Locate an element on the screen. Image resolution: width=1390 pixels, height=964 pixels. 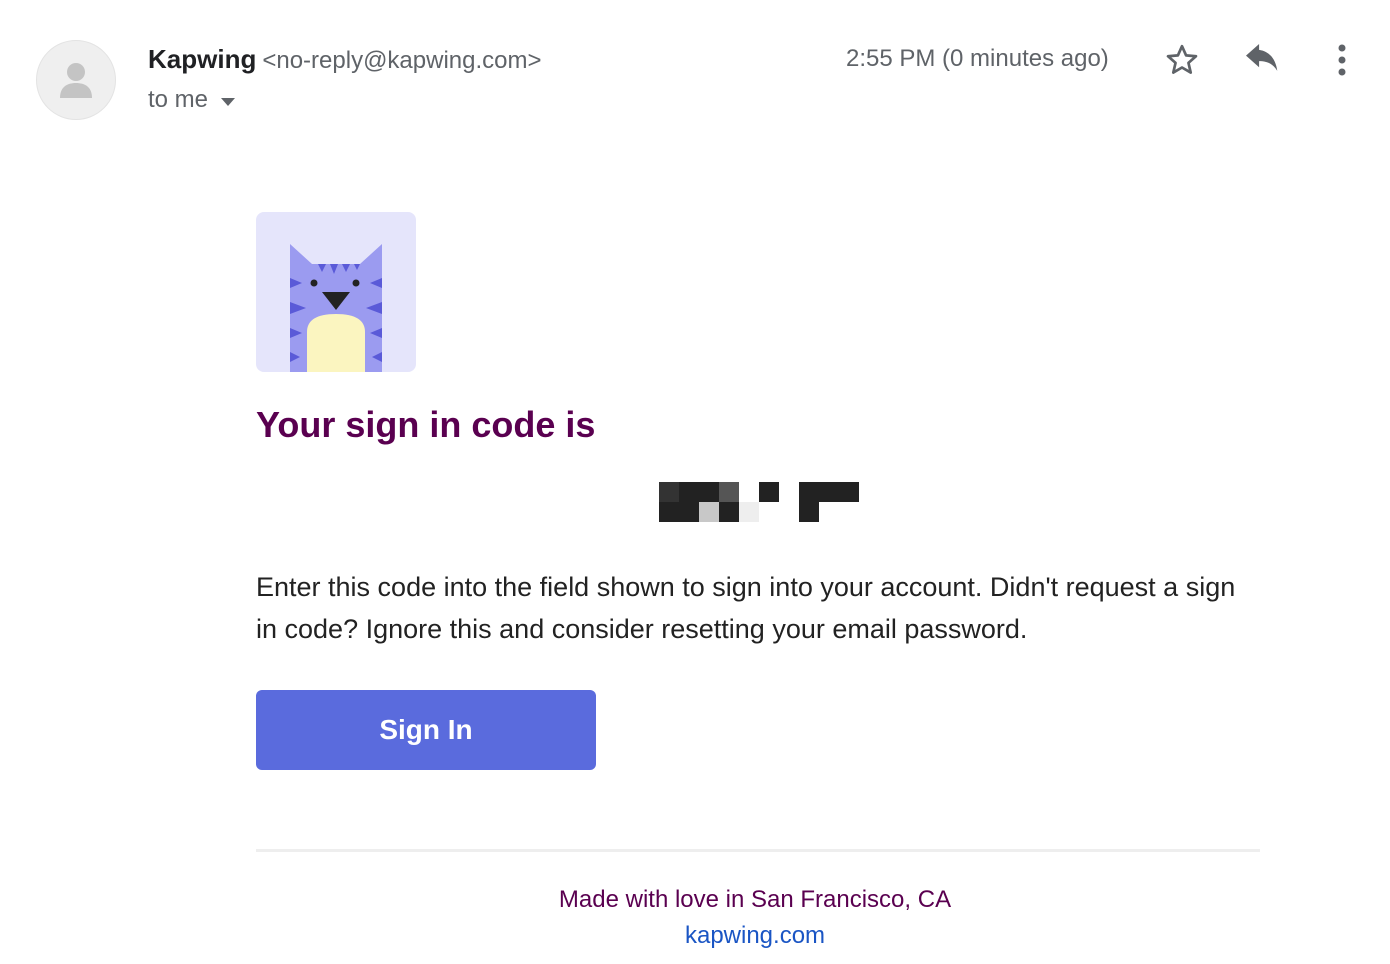
sign-in-code-redacted is located at coordinates (759, 502).